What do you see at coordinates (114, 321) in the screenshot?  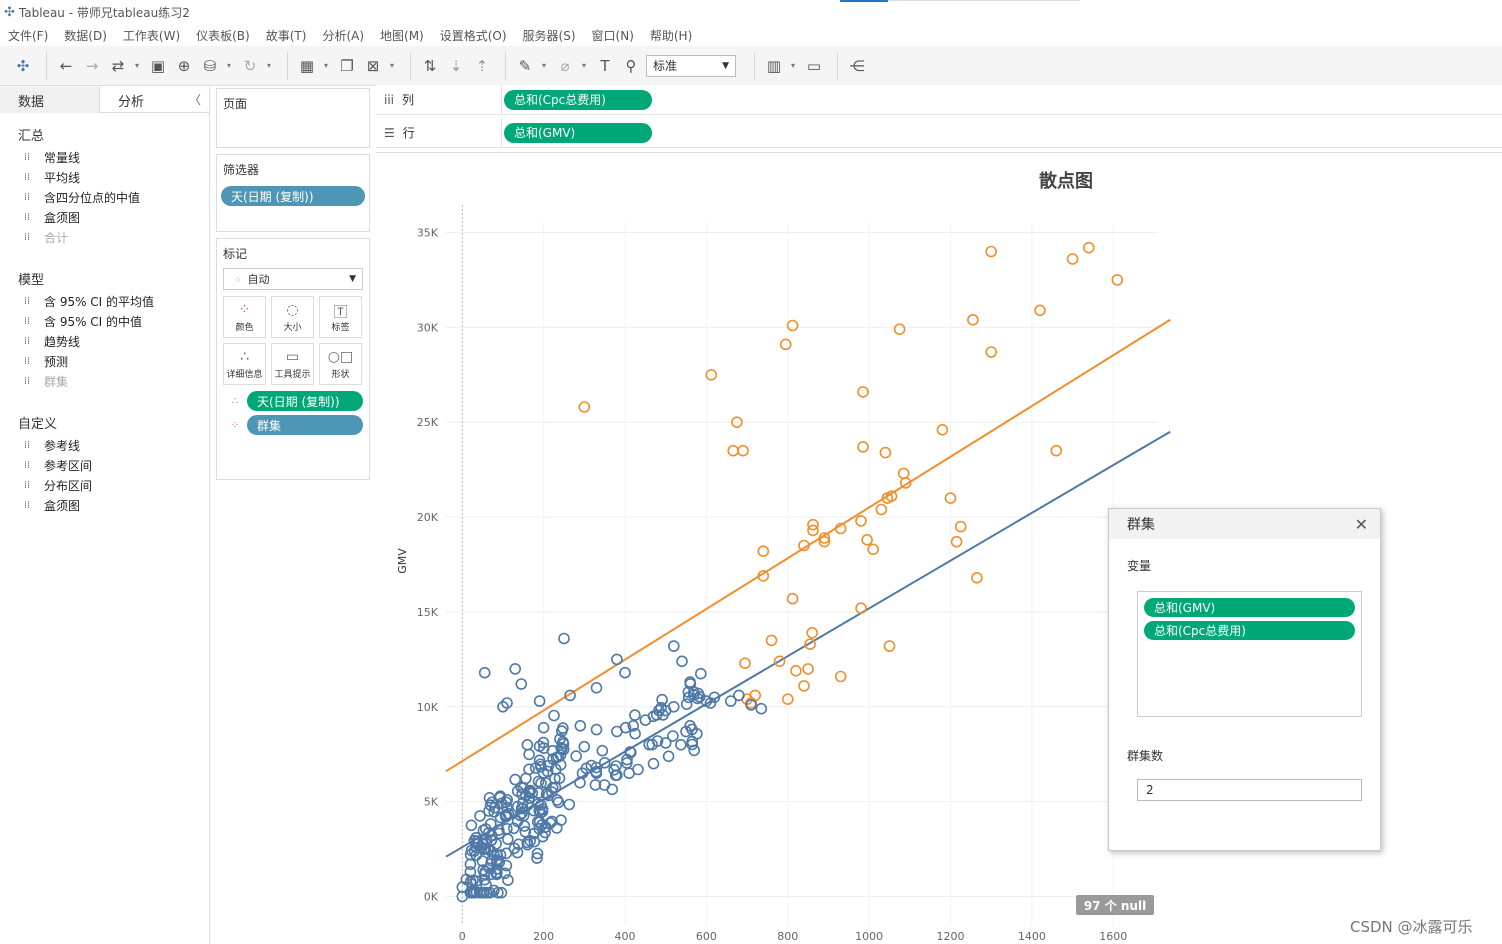 I see `analysis-item: ⁞⁞ 含 95% CI 的中值` at bounding box center [114, 321].